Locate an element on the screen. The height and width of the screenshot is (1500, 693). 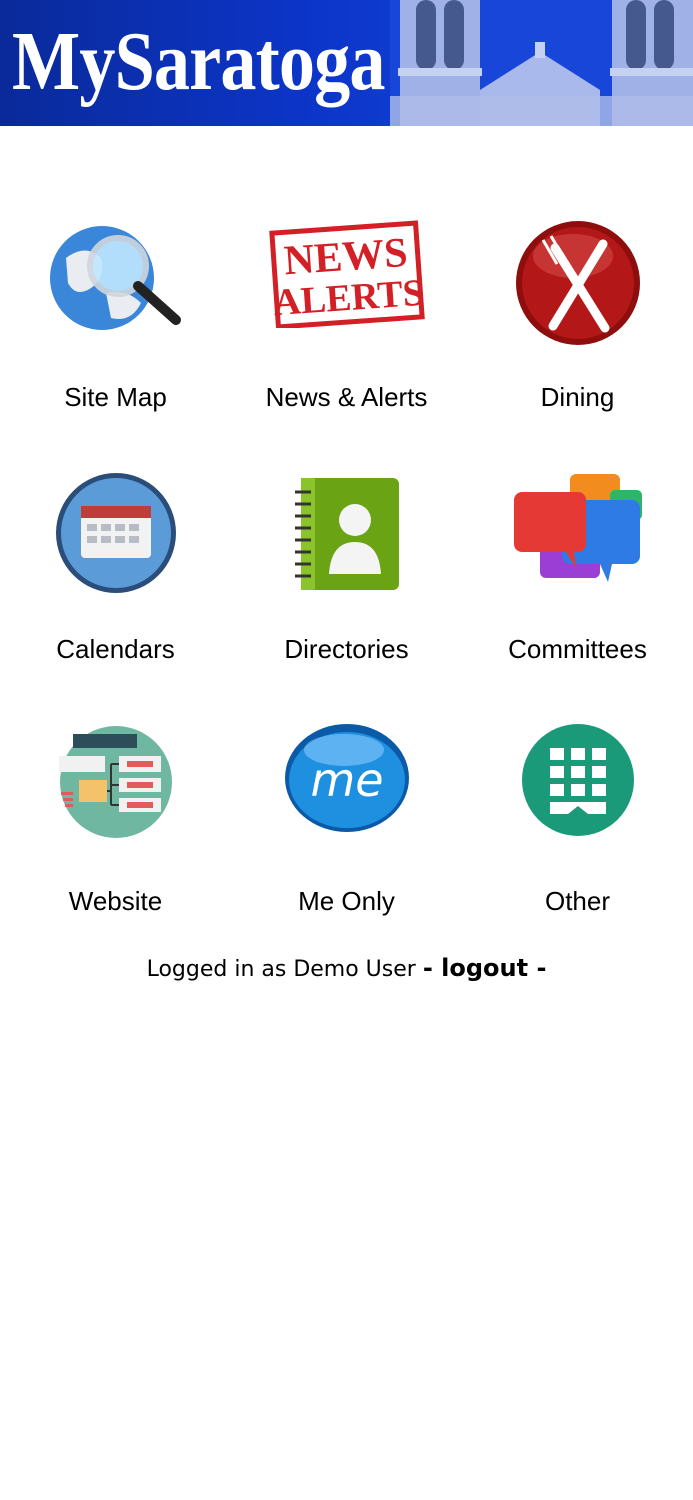
globe-magnifier-icon is located at coordinates (115, 278).